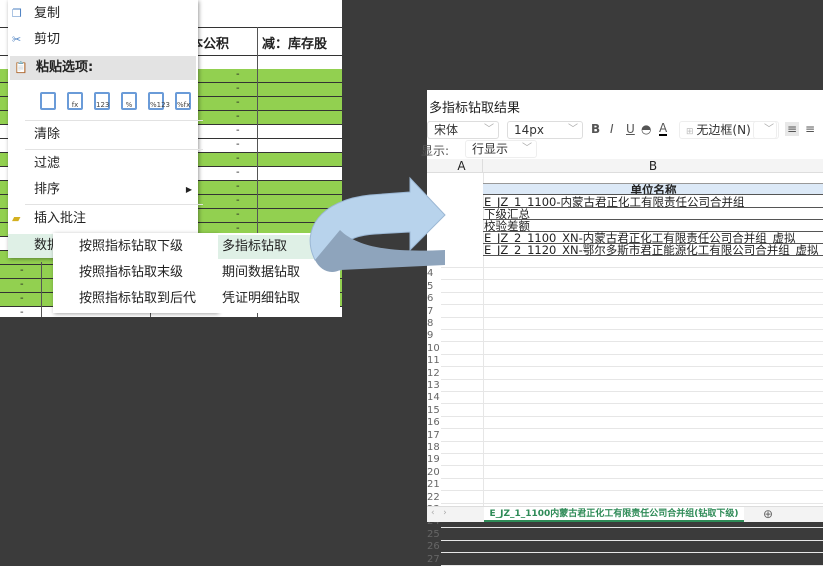 The width and height of the screenshot is (823, 566). I want to click on copy-icon: ❐, so click(17, 13).